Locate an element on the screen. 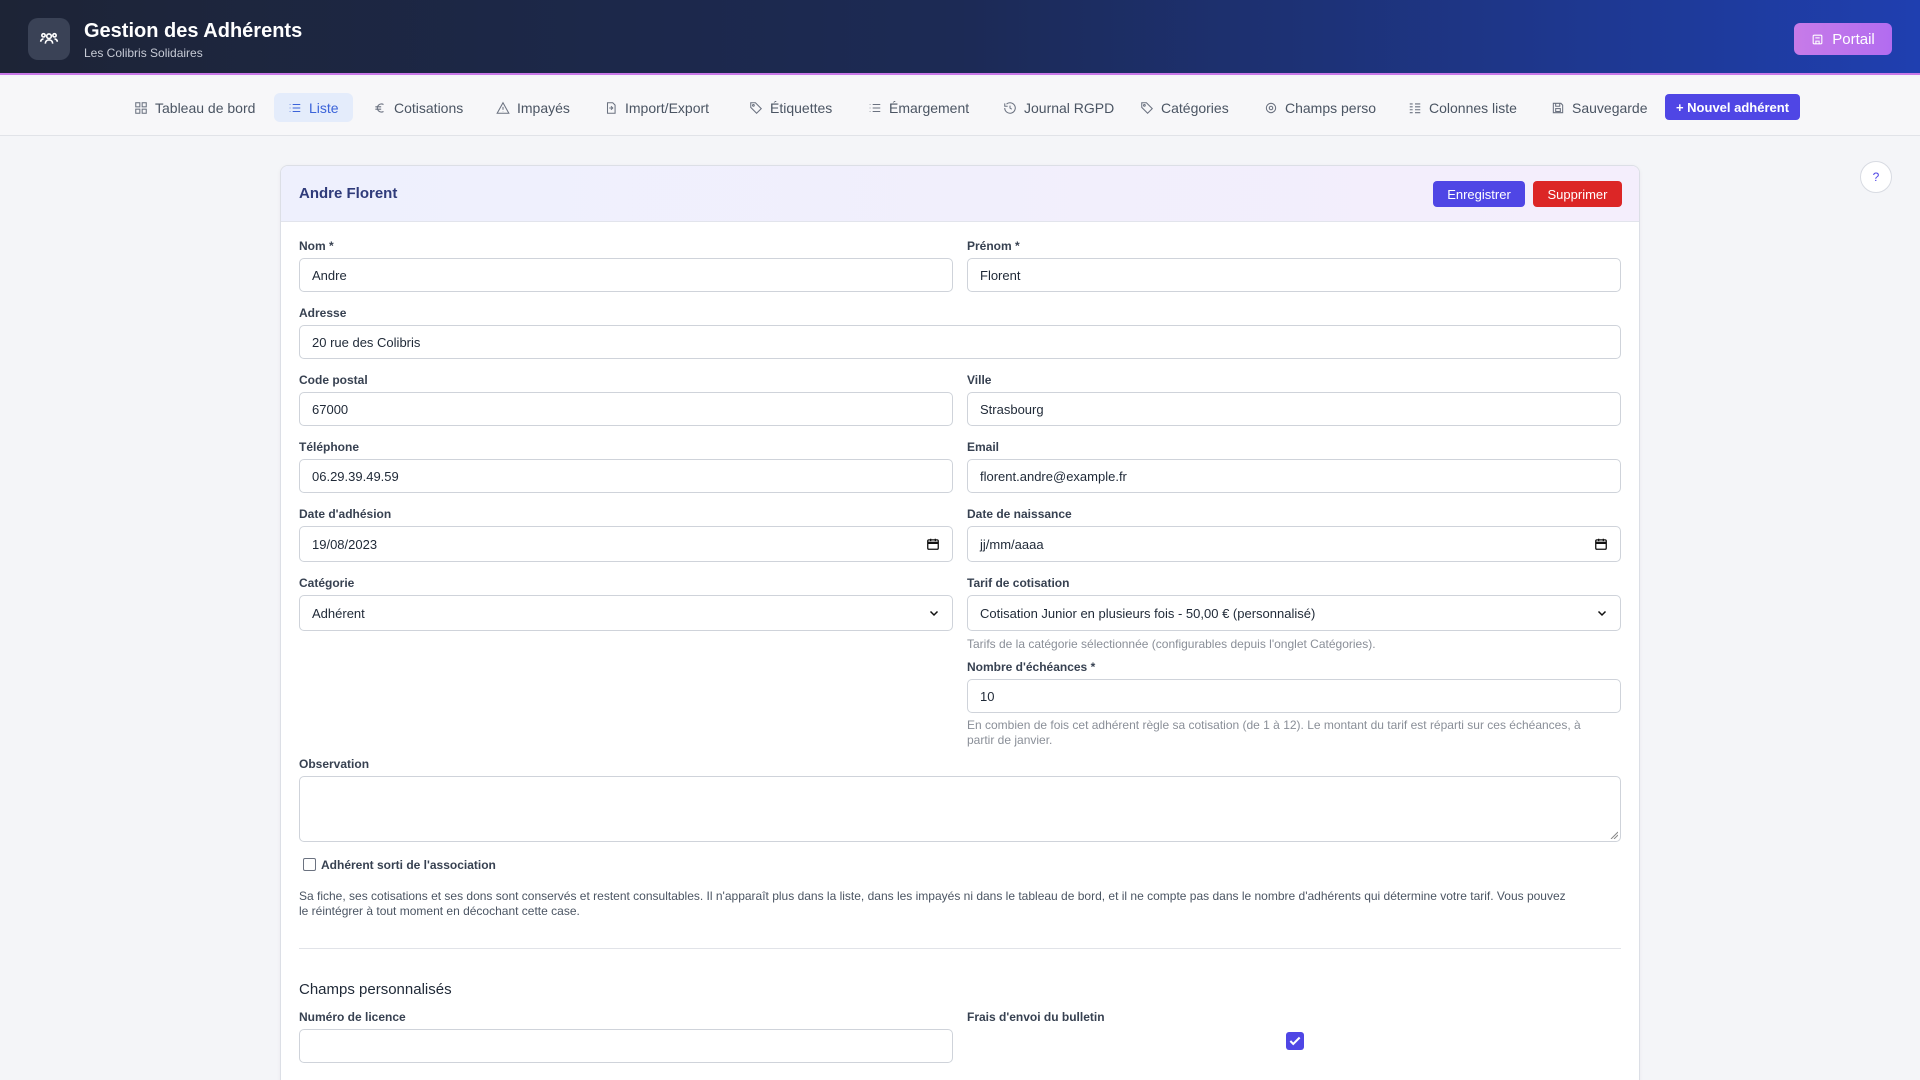 This screenshot has width=1920, height=1080. code-postal-field: 67000 is located at coordinates (626, 409).